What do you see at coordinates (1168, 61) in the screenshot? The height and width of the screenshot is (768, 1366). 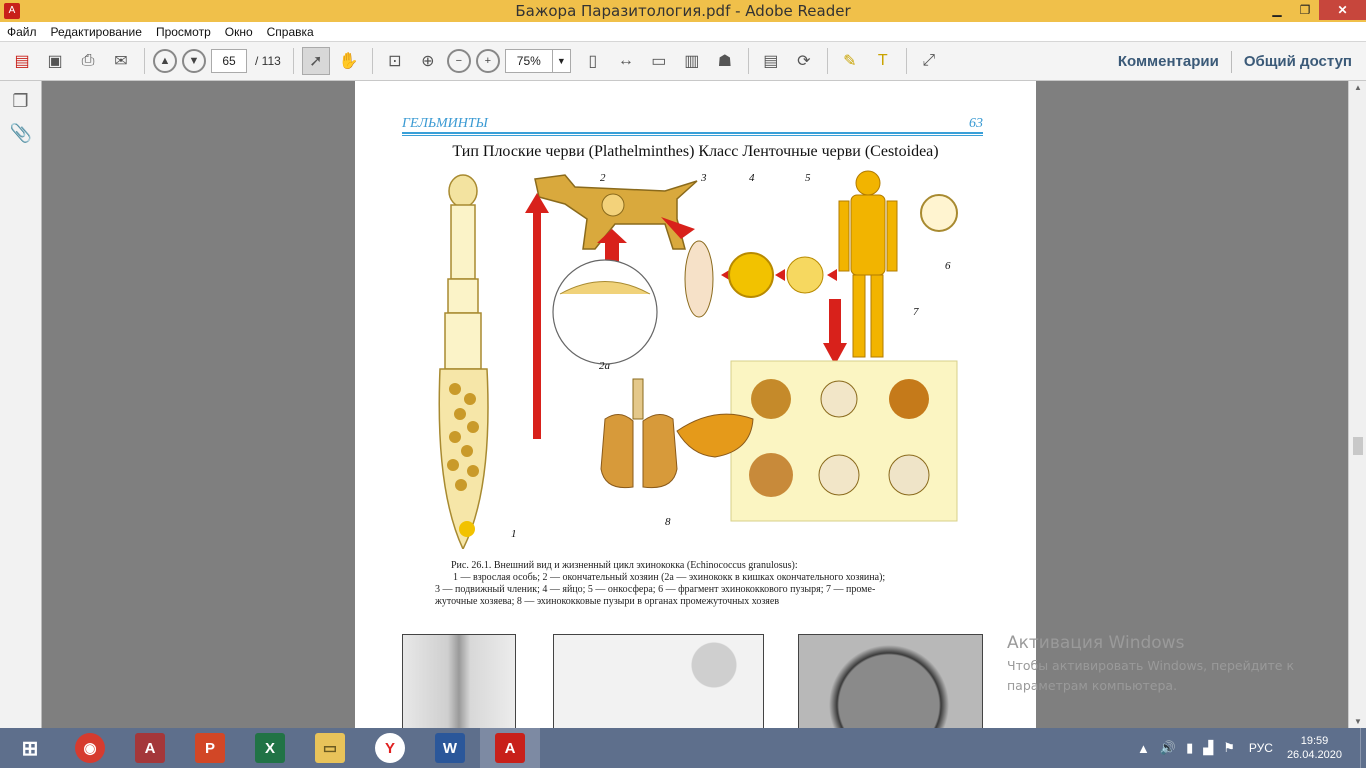 I see `comments-button: Комментарии` at bounding box center [1168, 61].